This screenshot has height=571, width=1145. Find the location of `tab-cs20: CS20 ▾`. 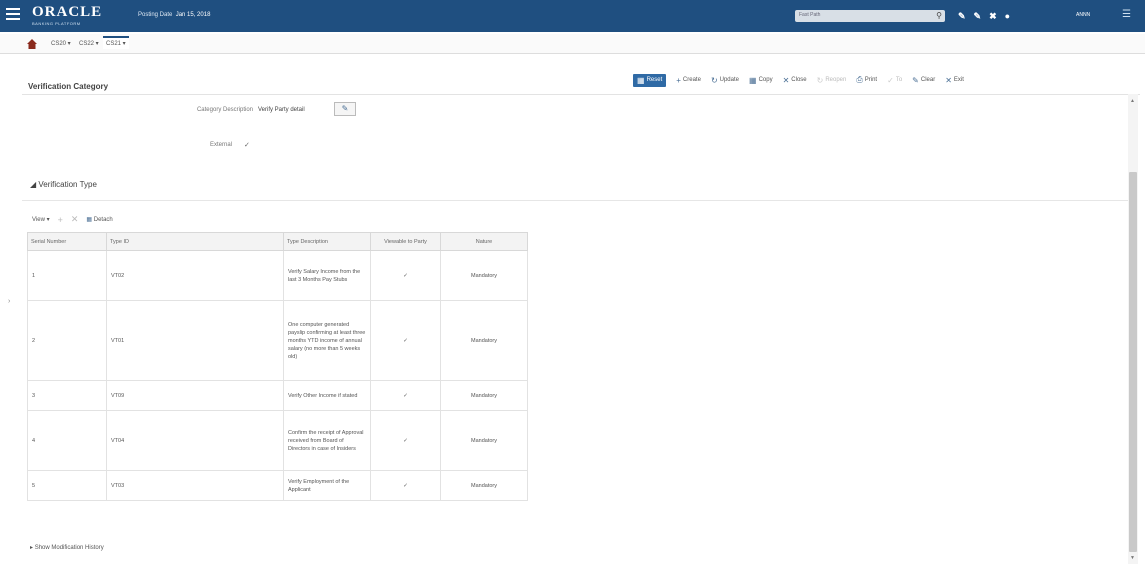

tab-cs20: CS20 ▾ is located at coordinates (61, 43).